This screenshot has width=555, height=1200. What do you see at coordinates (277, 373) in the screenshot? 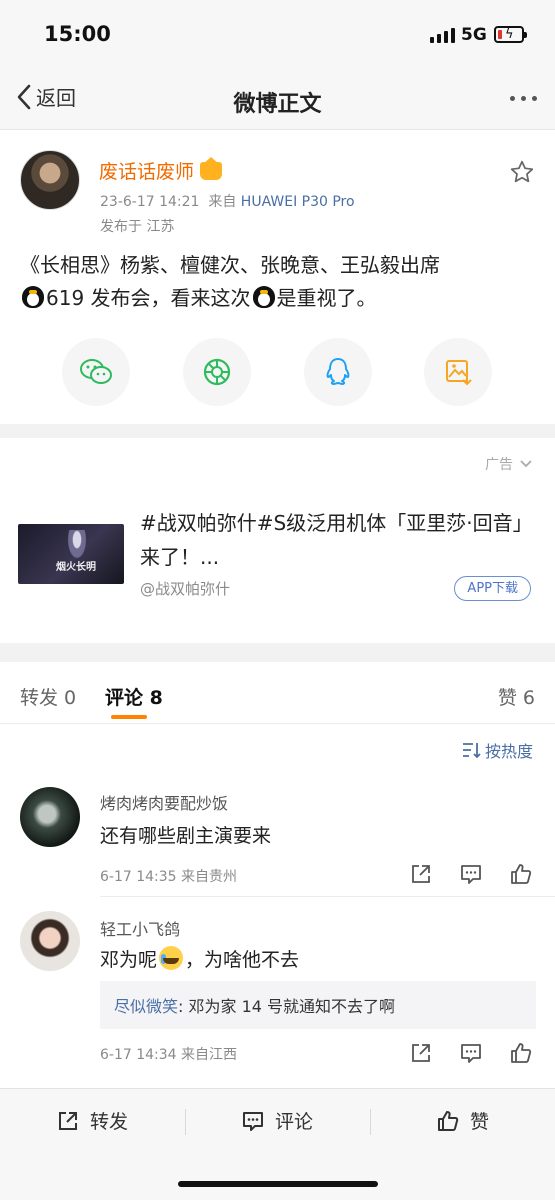
I see `share-row` at bounding box center [277, 373].